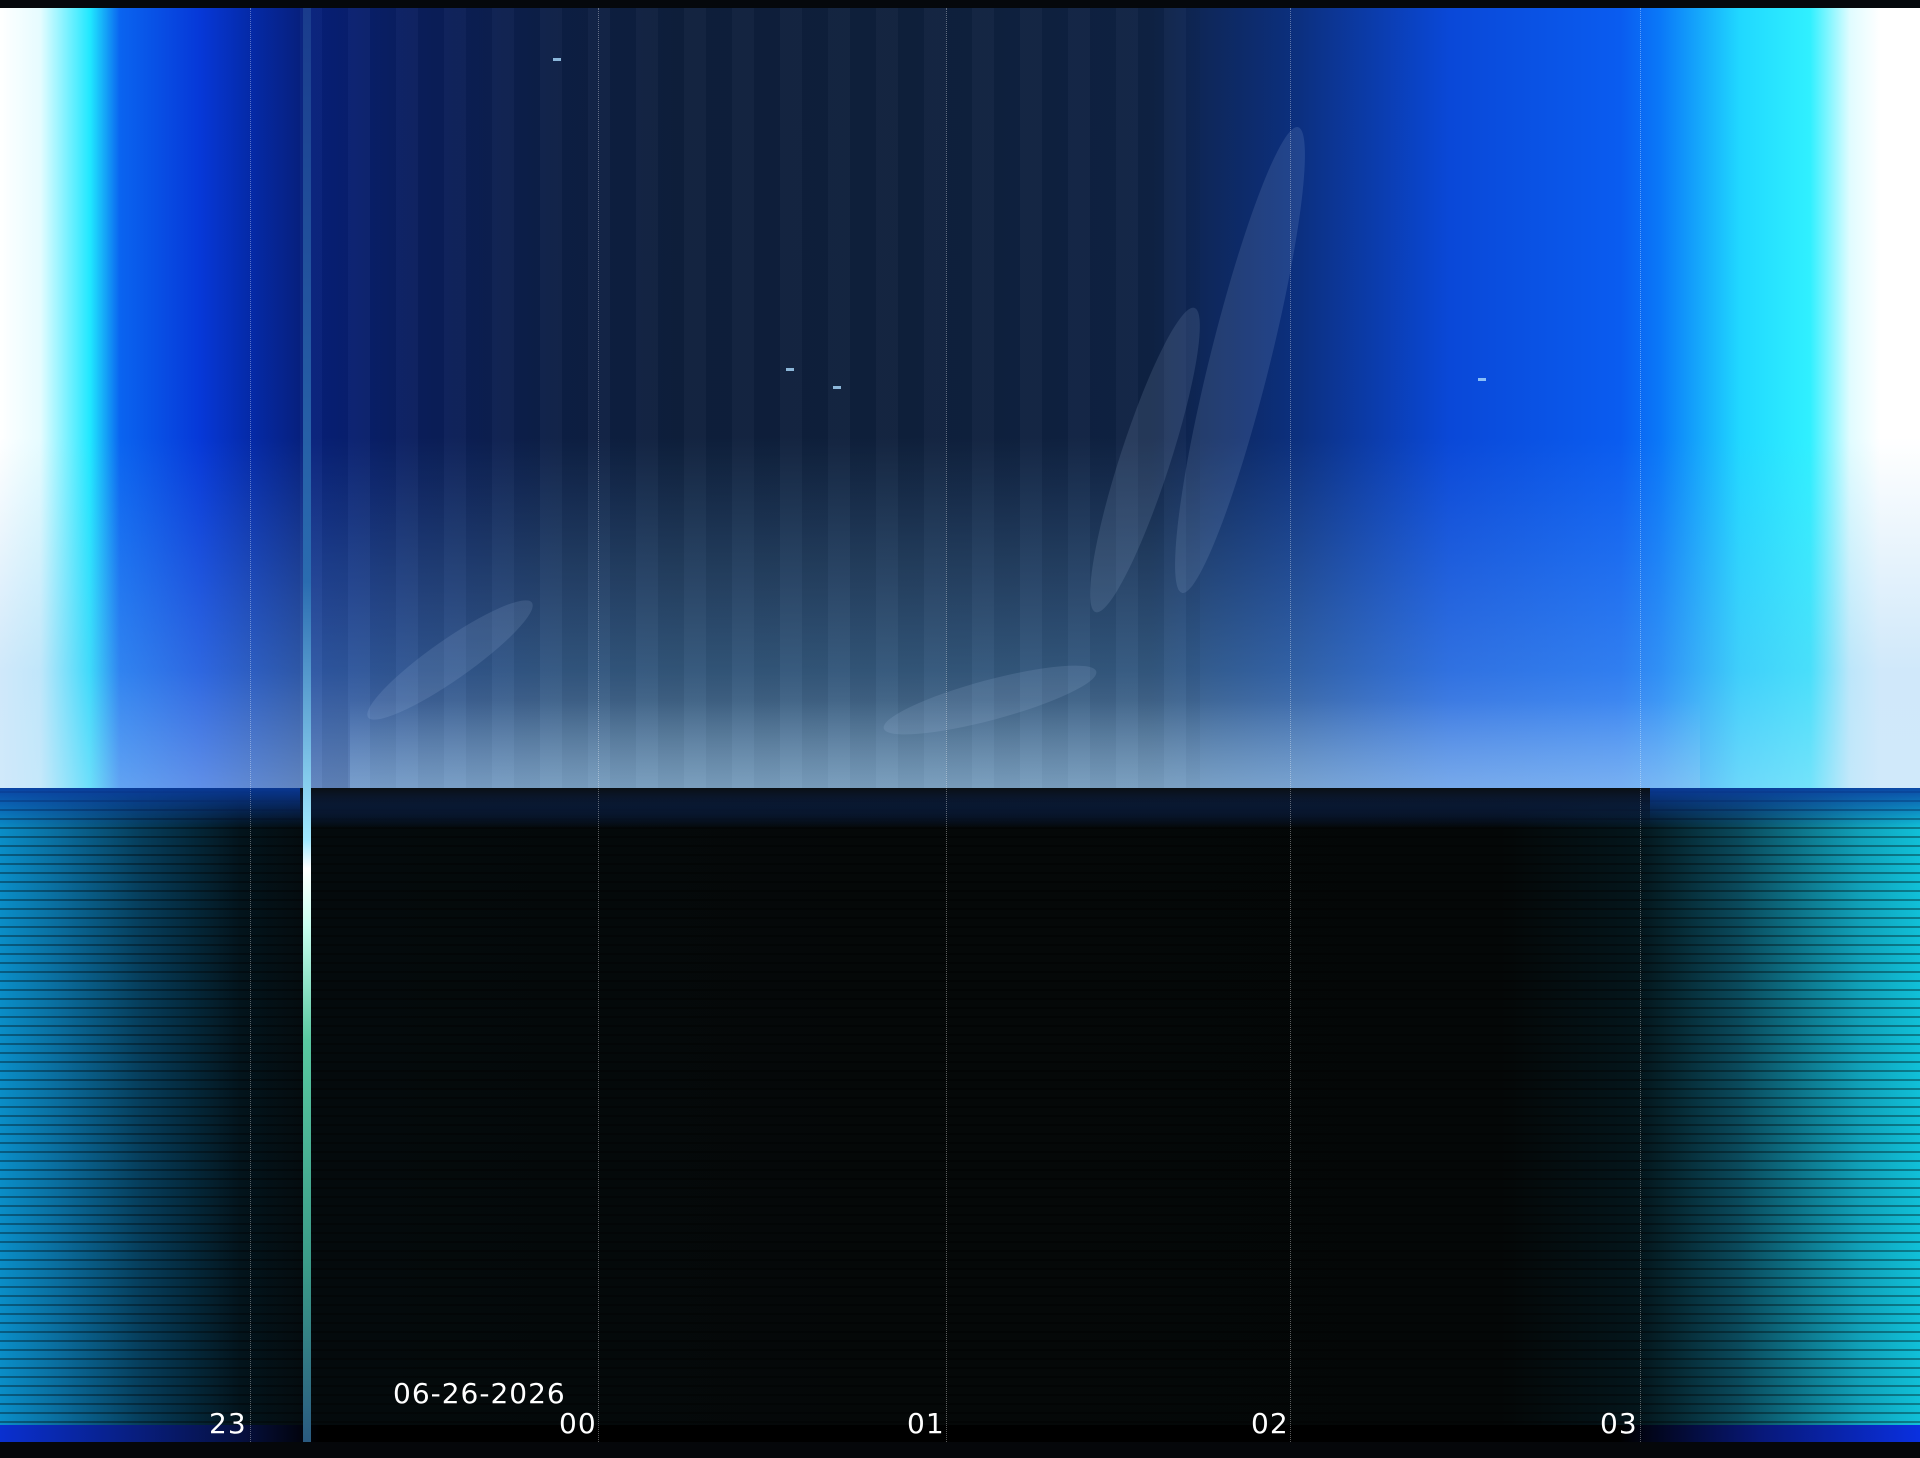  What do you see at coordinates (578, 1423) in the screenshot?
I see `hour-tick-label: 00` at bounding box center [578, 1423].